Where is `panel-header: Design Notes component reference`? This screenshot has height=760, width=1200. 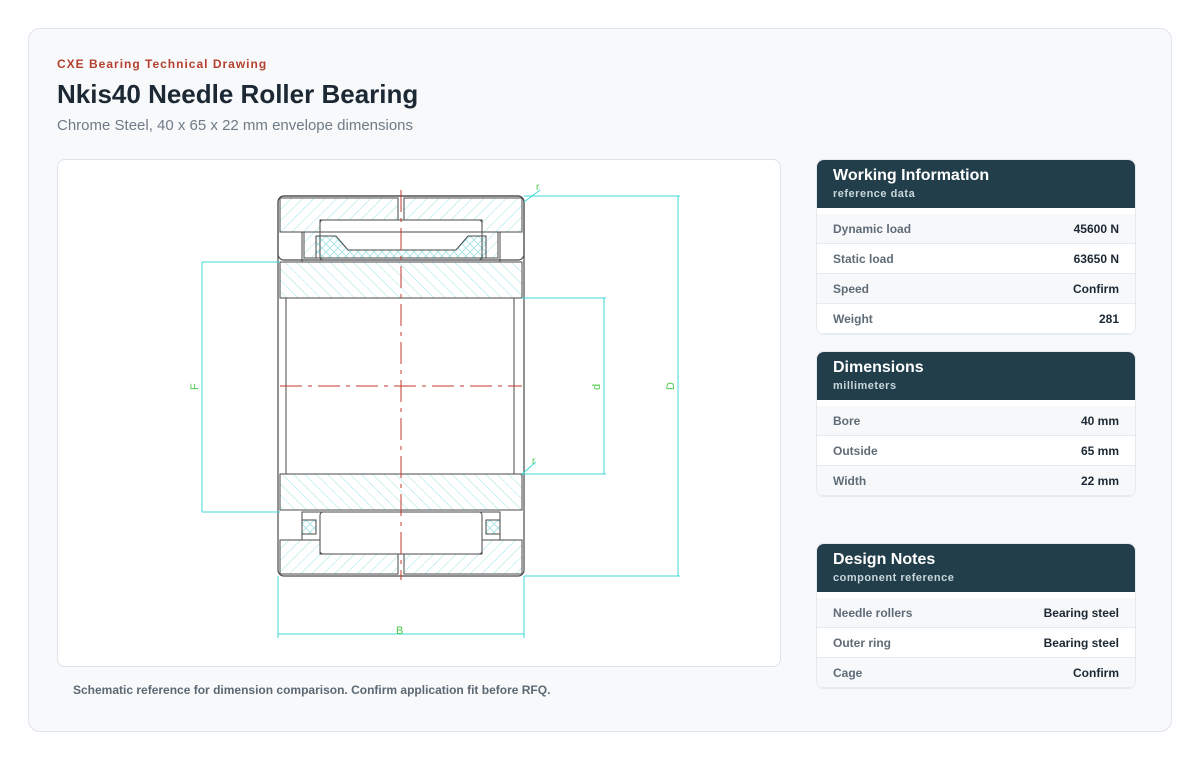 panel-header: Design Notes component reference is located at coordinates (976, 568).